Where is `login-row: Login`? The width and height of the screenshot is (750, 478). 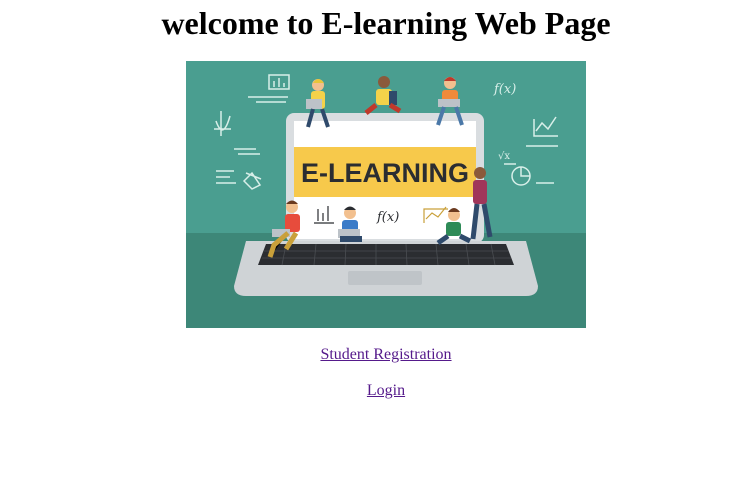 login-row: Login is located at coordinates (375, 391).